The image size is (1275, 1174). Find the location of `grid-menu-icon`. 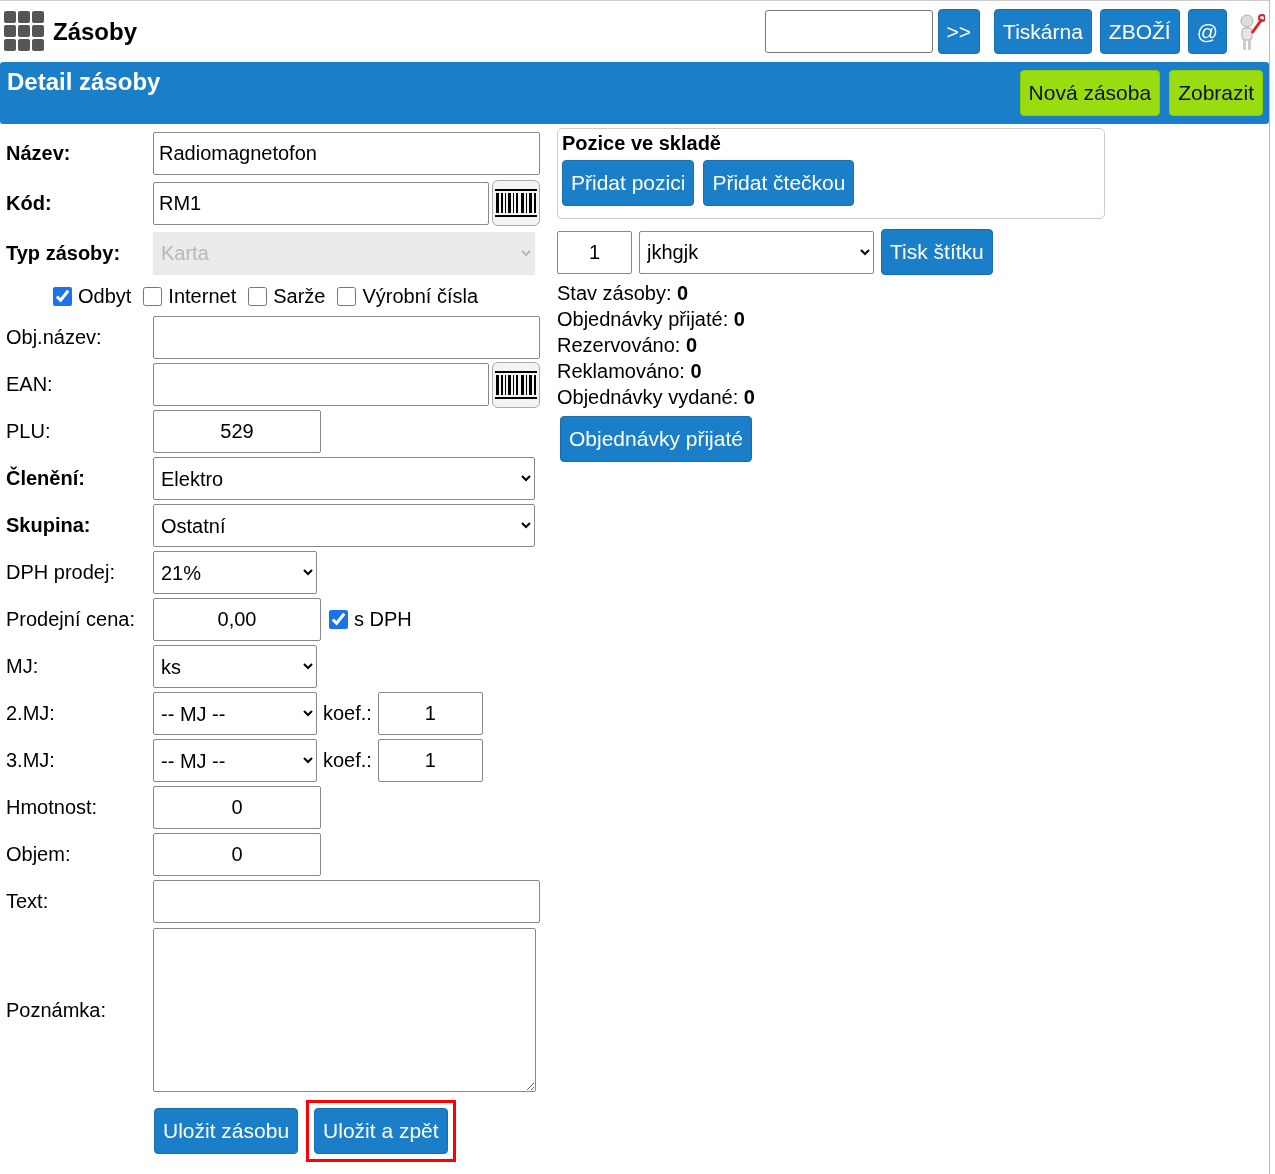

grid-menu-icon is located at coordinates (24, 31).